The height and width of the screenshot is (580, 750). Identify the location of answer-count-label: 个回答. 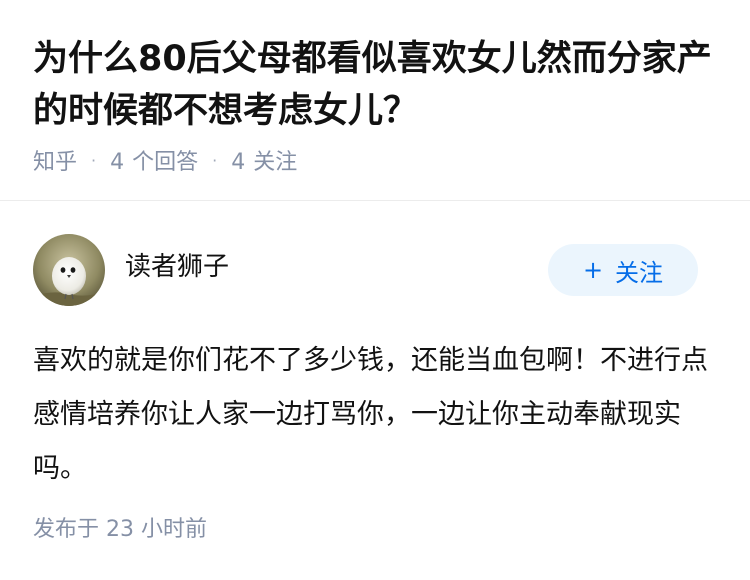
(165, 162).